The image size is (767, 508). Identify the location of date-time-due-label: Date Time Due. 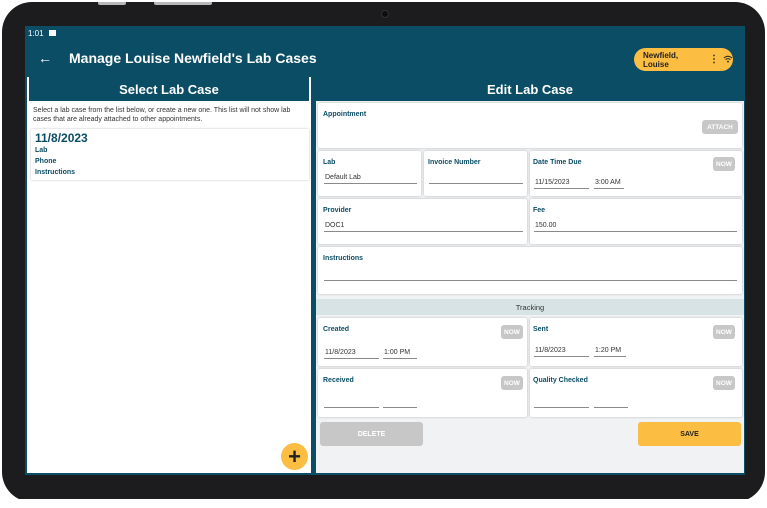
(557, 162).